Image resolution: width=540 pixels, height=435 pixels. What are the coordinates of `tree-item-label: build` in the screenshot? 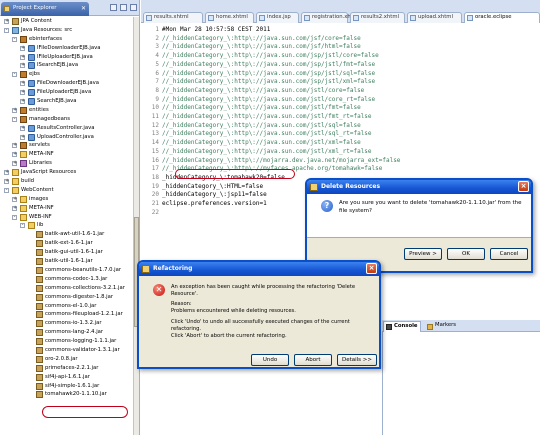 It's located at (28, 181).